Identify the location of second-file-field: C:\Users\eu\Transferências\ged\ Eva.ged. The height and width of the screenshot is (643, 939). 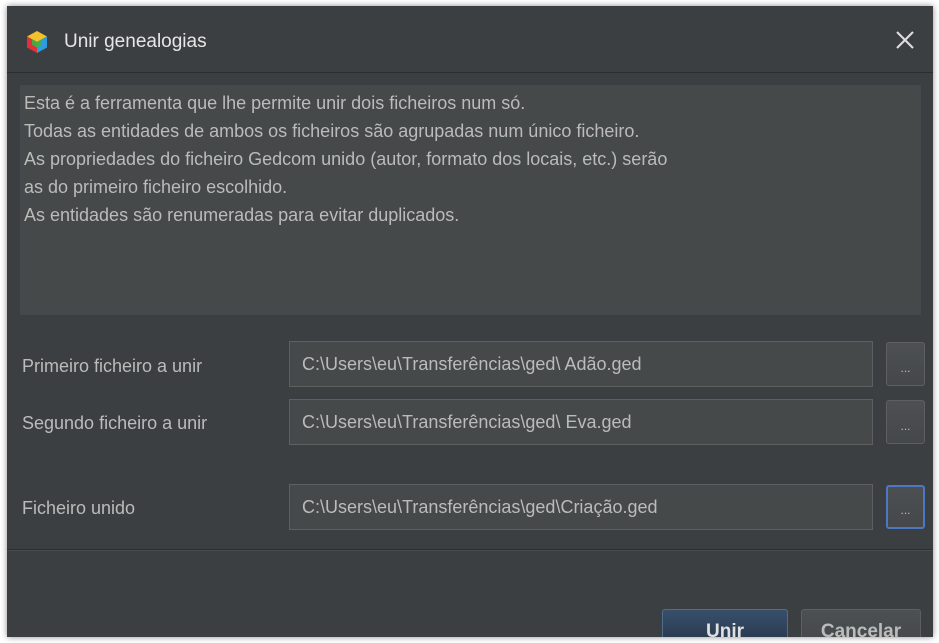
(581, 422).